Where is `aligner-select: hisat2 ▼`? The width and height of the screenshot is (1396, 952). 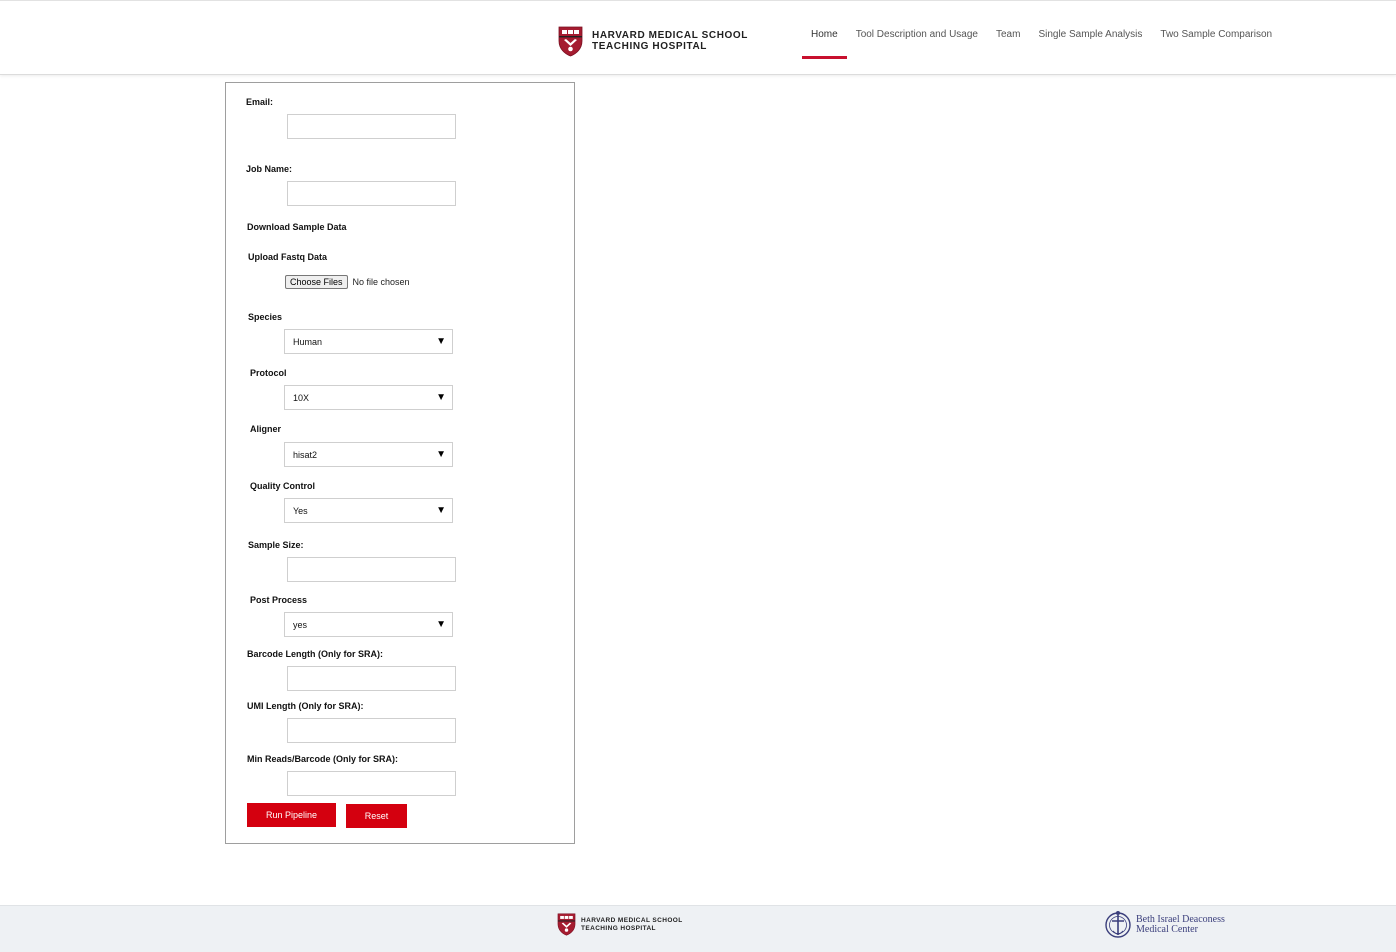 aligner-select: hisat2 ▼ is located at coordinates (368, 454).